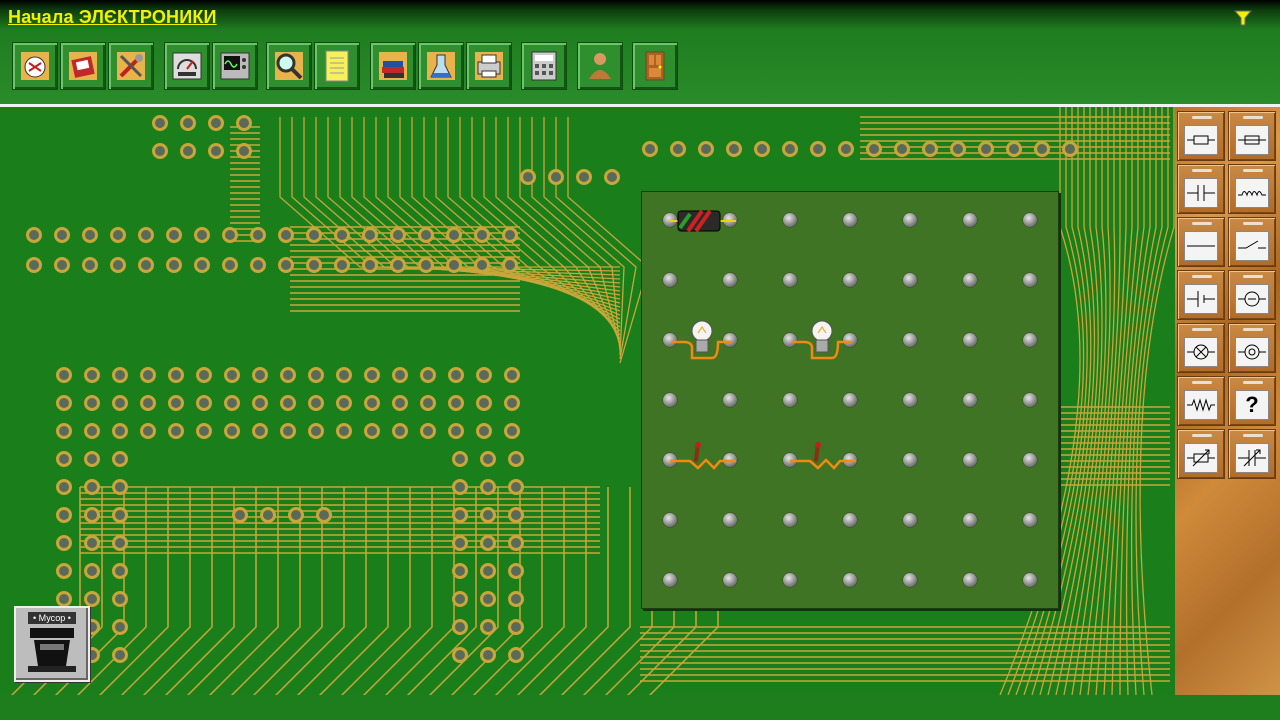 Image resolution: width=1280 pixels, height=720 pixels. I want to click on printer-icon, so click(489, 66).